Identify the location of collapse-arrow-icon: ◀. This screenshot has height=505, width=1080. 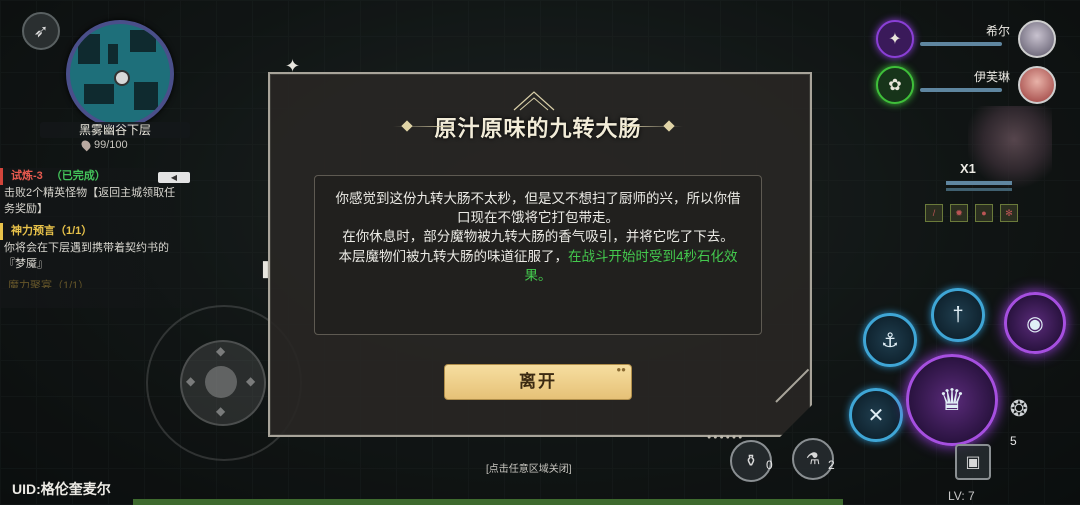
(174, 177).